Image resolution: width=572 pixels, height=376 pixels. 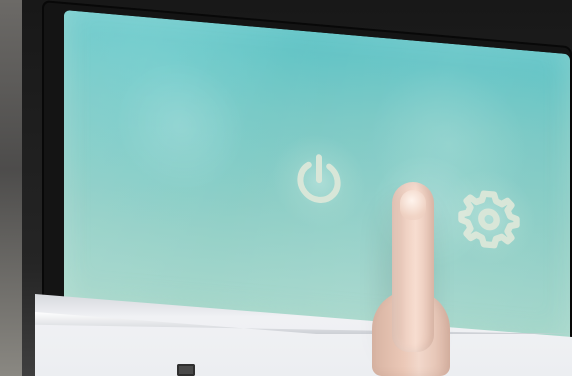 I want to click on power-icon, so click(x=319, y=178).